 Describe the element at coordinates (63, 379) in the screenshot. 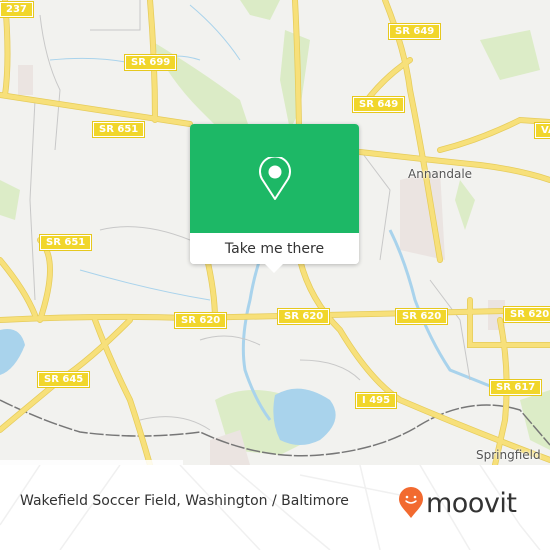

I see `road-shield-sr-645: SR 645` at that location.